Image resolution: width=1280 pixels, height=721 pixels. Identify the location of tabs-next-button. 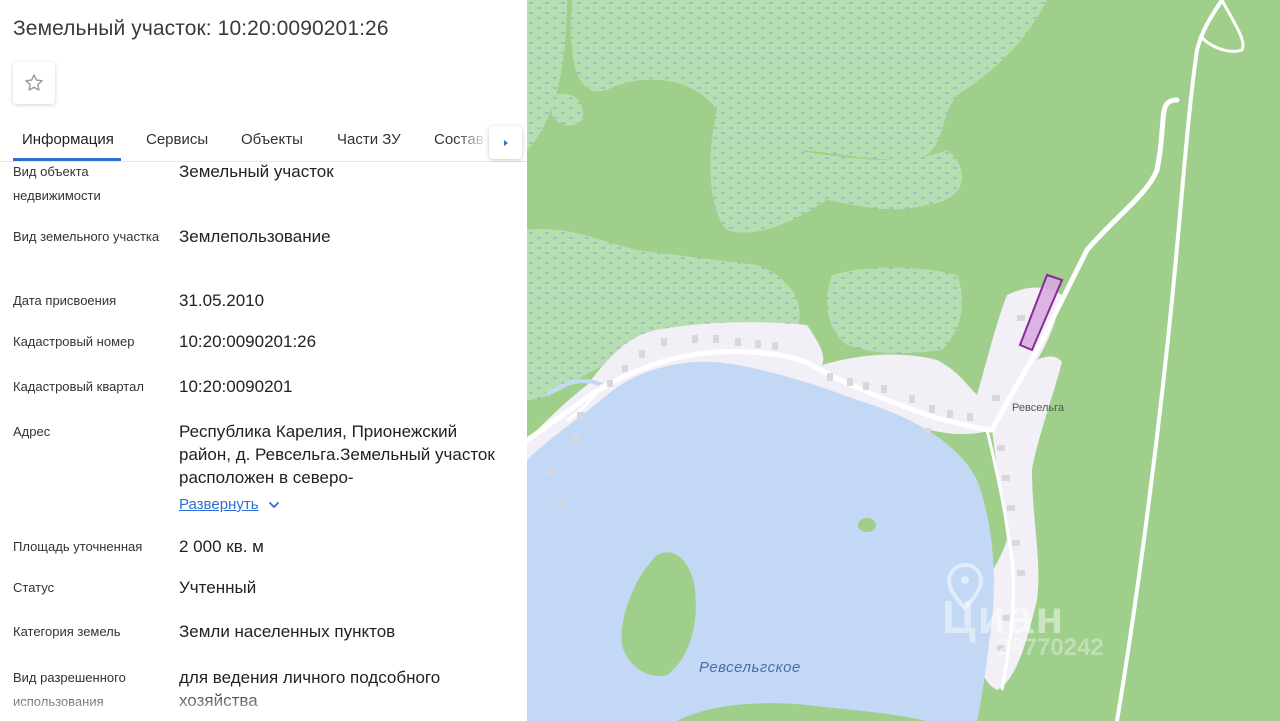
(505, 142).